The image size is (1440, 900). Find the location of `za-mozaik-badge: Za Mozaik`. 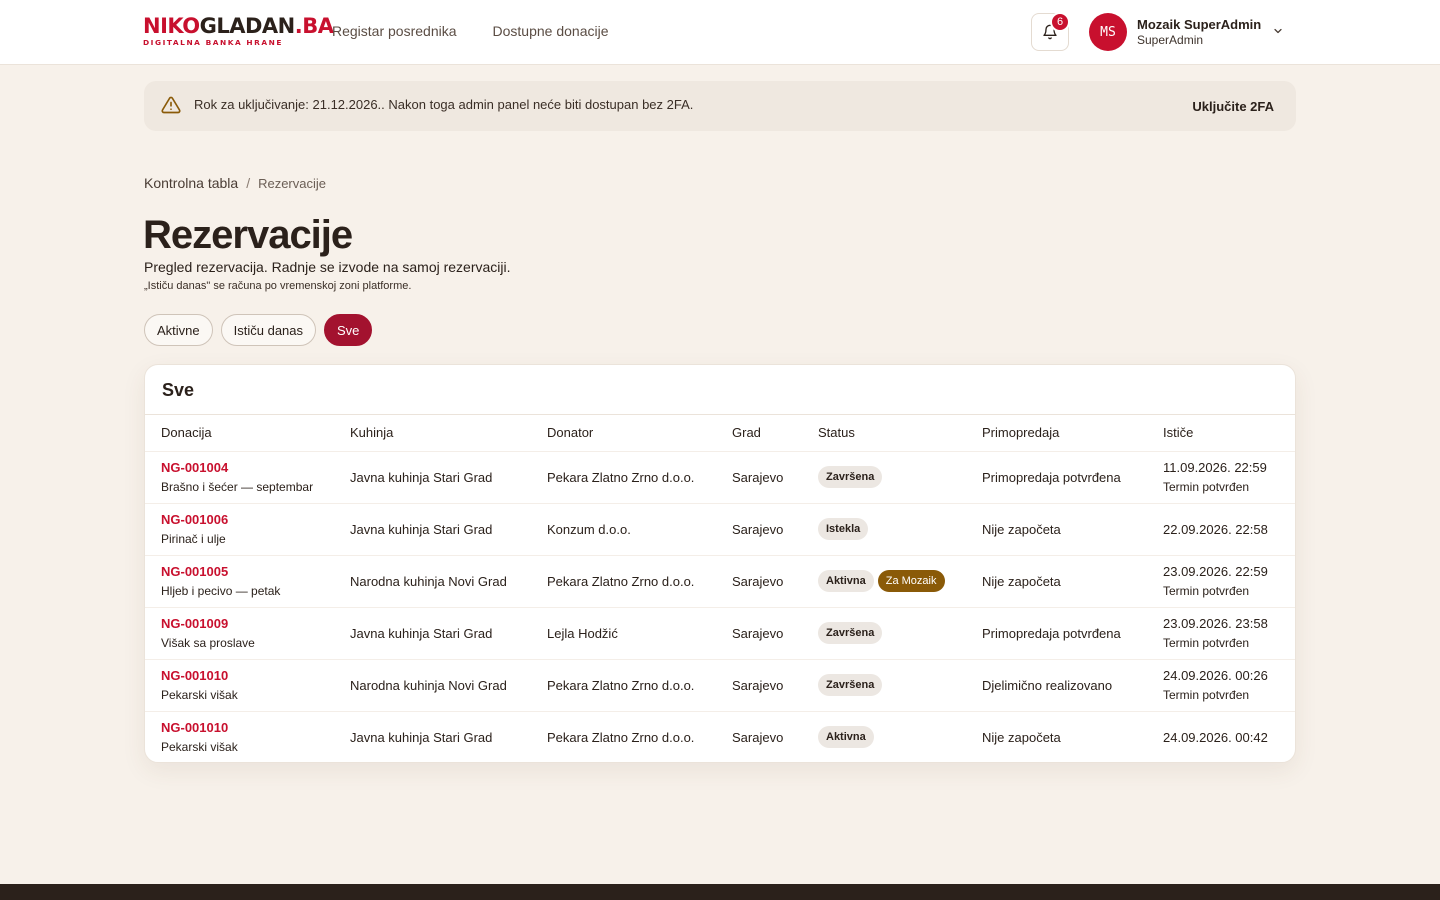

za-mozaik-badge: Za Mozaik is located at coordinates (911, 581).